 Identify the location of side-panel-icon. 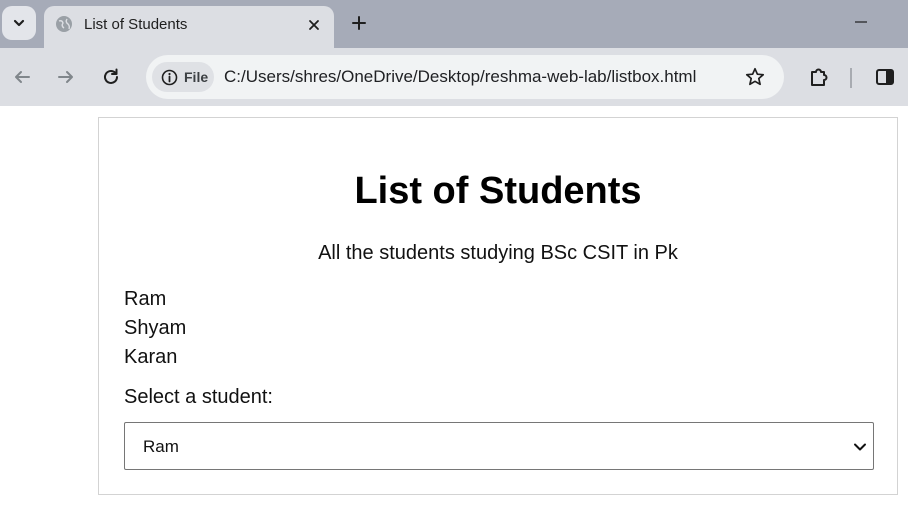
(885, 77).